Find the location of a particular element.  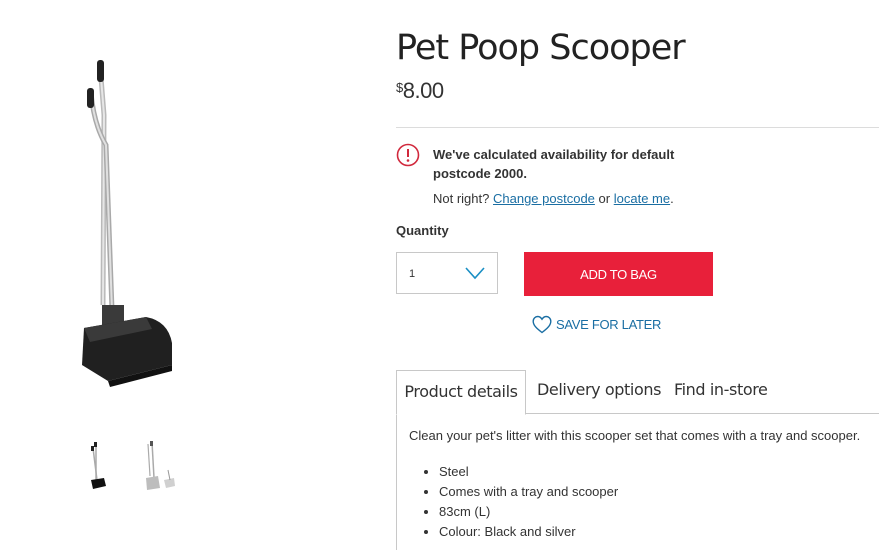

availability-sub: Not right? Change postcode or locate me. is located at coordinates (553, 198).